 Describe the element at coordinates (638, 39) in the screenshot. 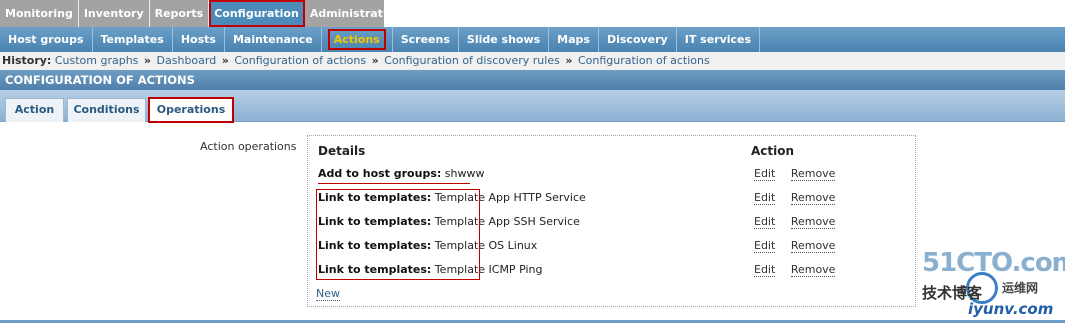

I see `sub-menu-discovery: Discovery` at that location.